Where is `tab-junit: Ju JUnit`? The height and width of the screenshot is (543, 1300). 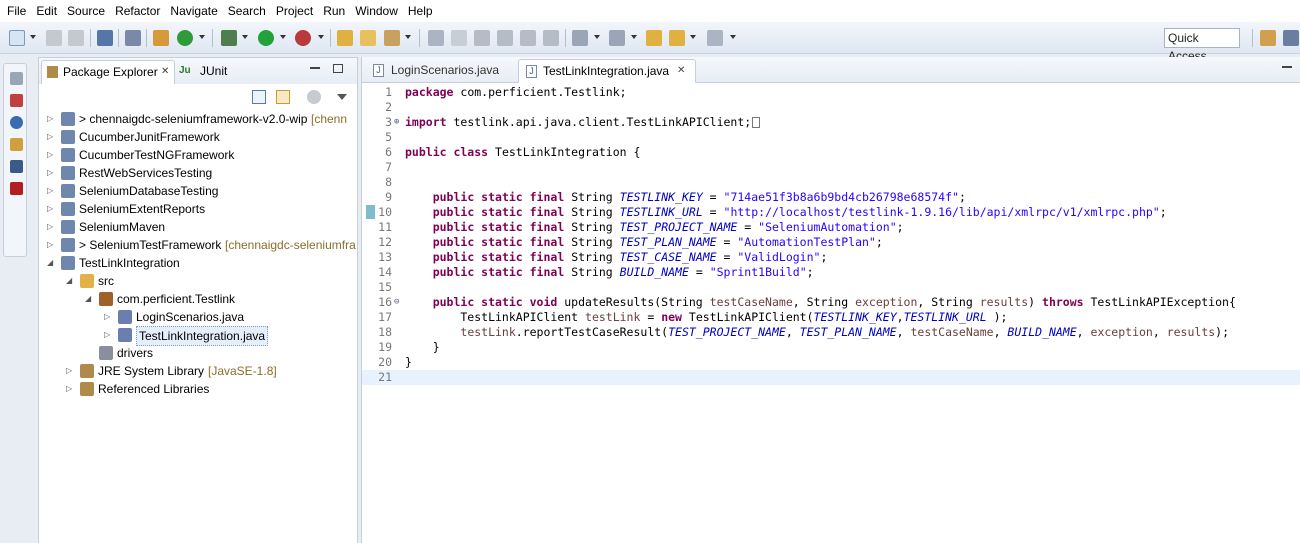
tab-junit: Ju JUnit is located at coordinates (207, 72).